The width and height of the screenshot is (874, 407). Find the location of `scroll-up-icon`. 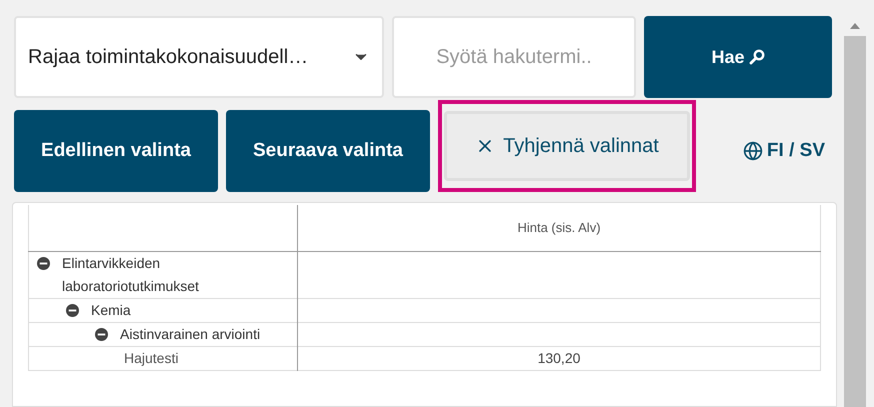

scroll-up-icon is located at coordinates (855, 26).